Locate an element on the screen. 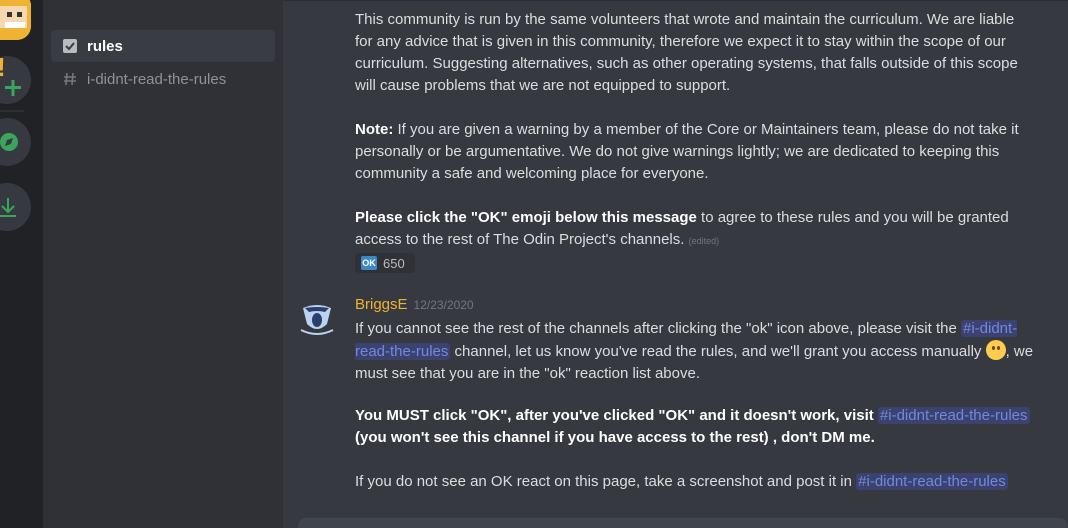 This screenshot has height=528, width=1068. channel-label: rules is located at coordinates (105, 46).